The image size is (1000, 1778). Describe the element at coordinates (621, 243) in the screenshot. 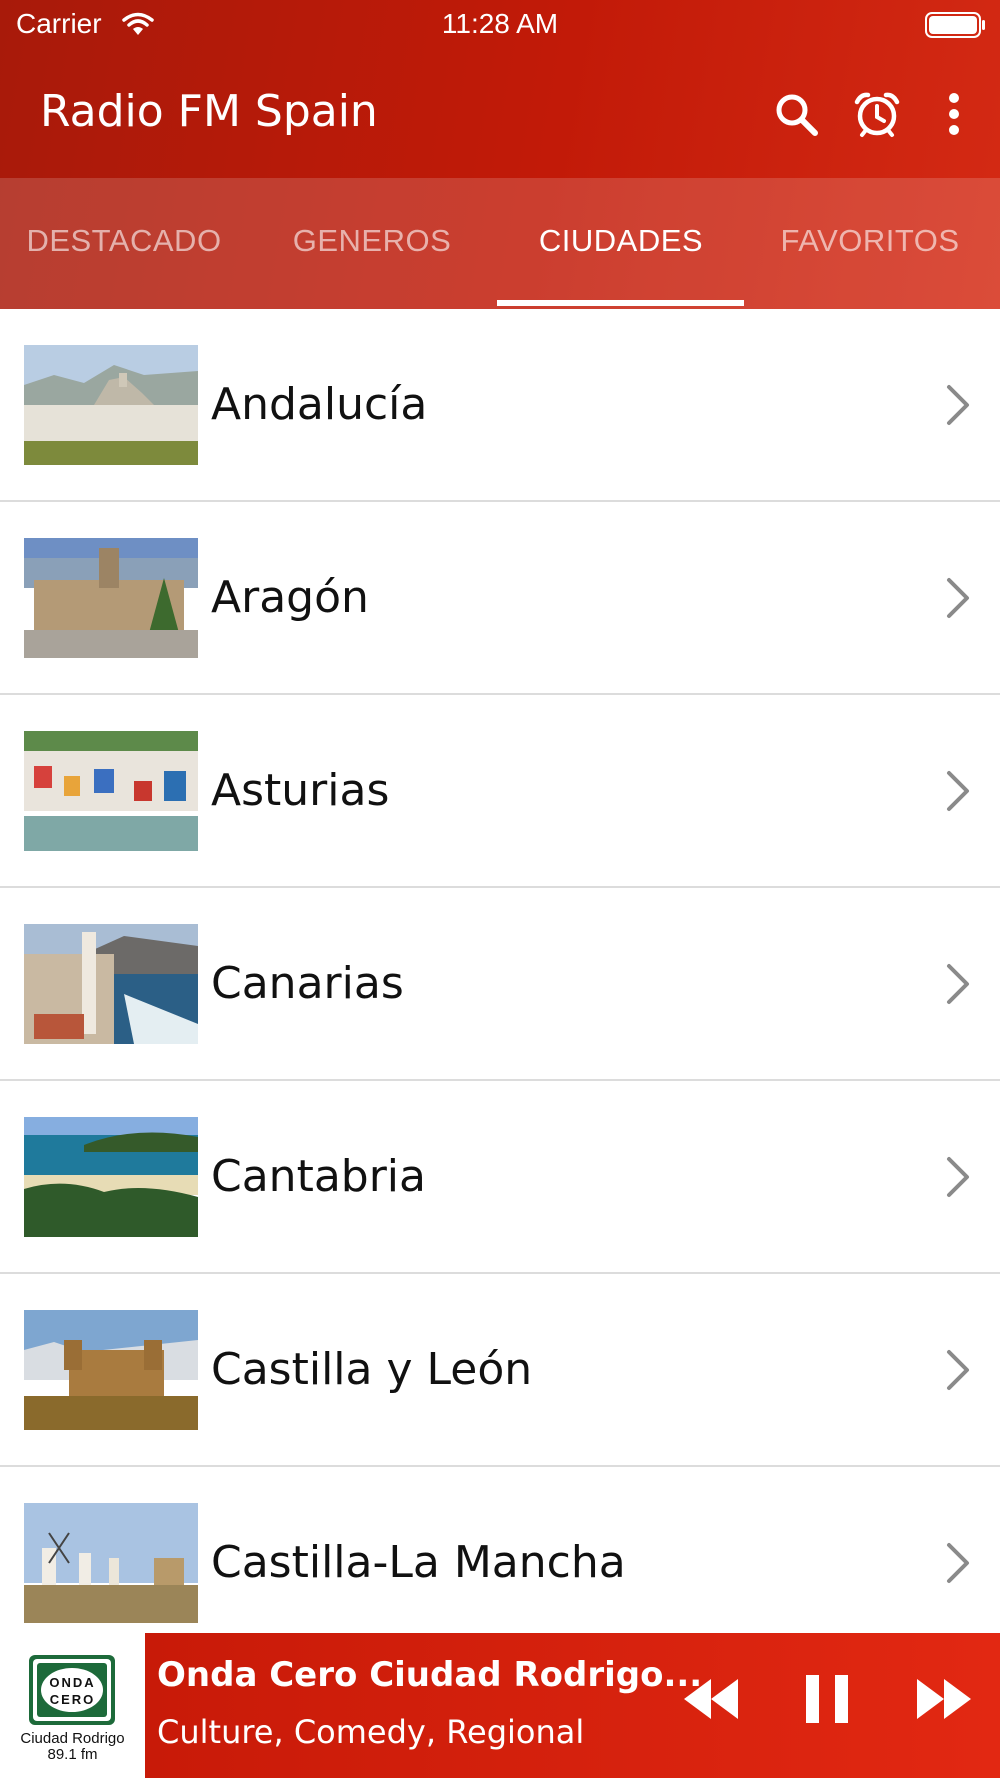

I see `tab-ciudades: CIUDADES` at that location.